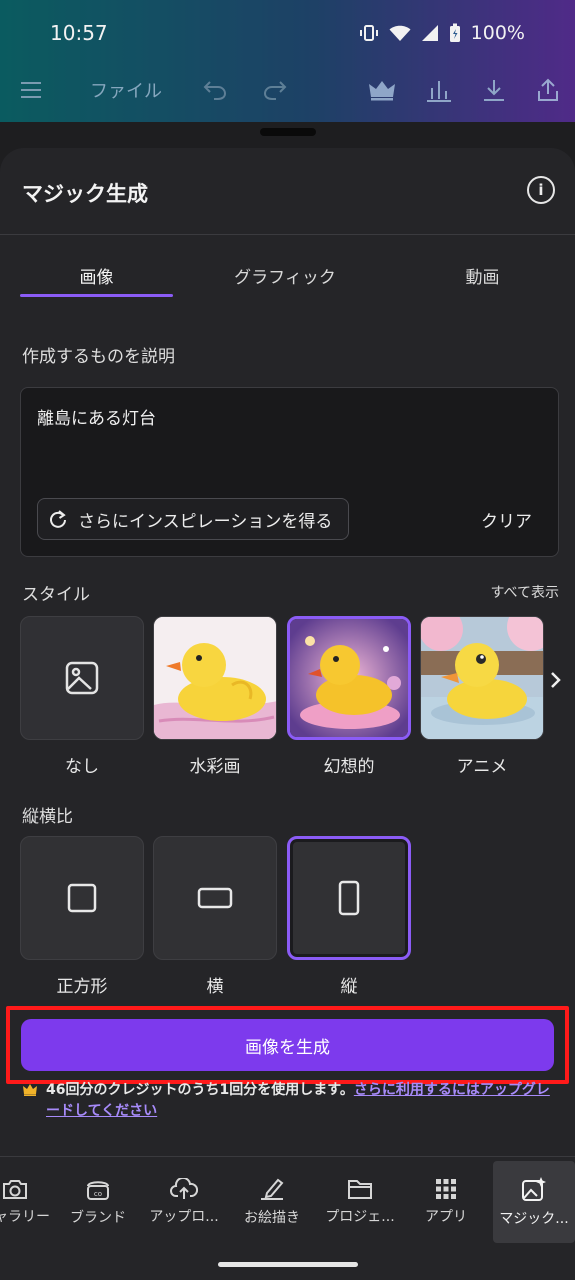  Describe the element at coordinates (446, 1189) in the screenshot. I see `grid-icon` at that location.